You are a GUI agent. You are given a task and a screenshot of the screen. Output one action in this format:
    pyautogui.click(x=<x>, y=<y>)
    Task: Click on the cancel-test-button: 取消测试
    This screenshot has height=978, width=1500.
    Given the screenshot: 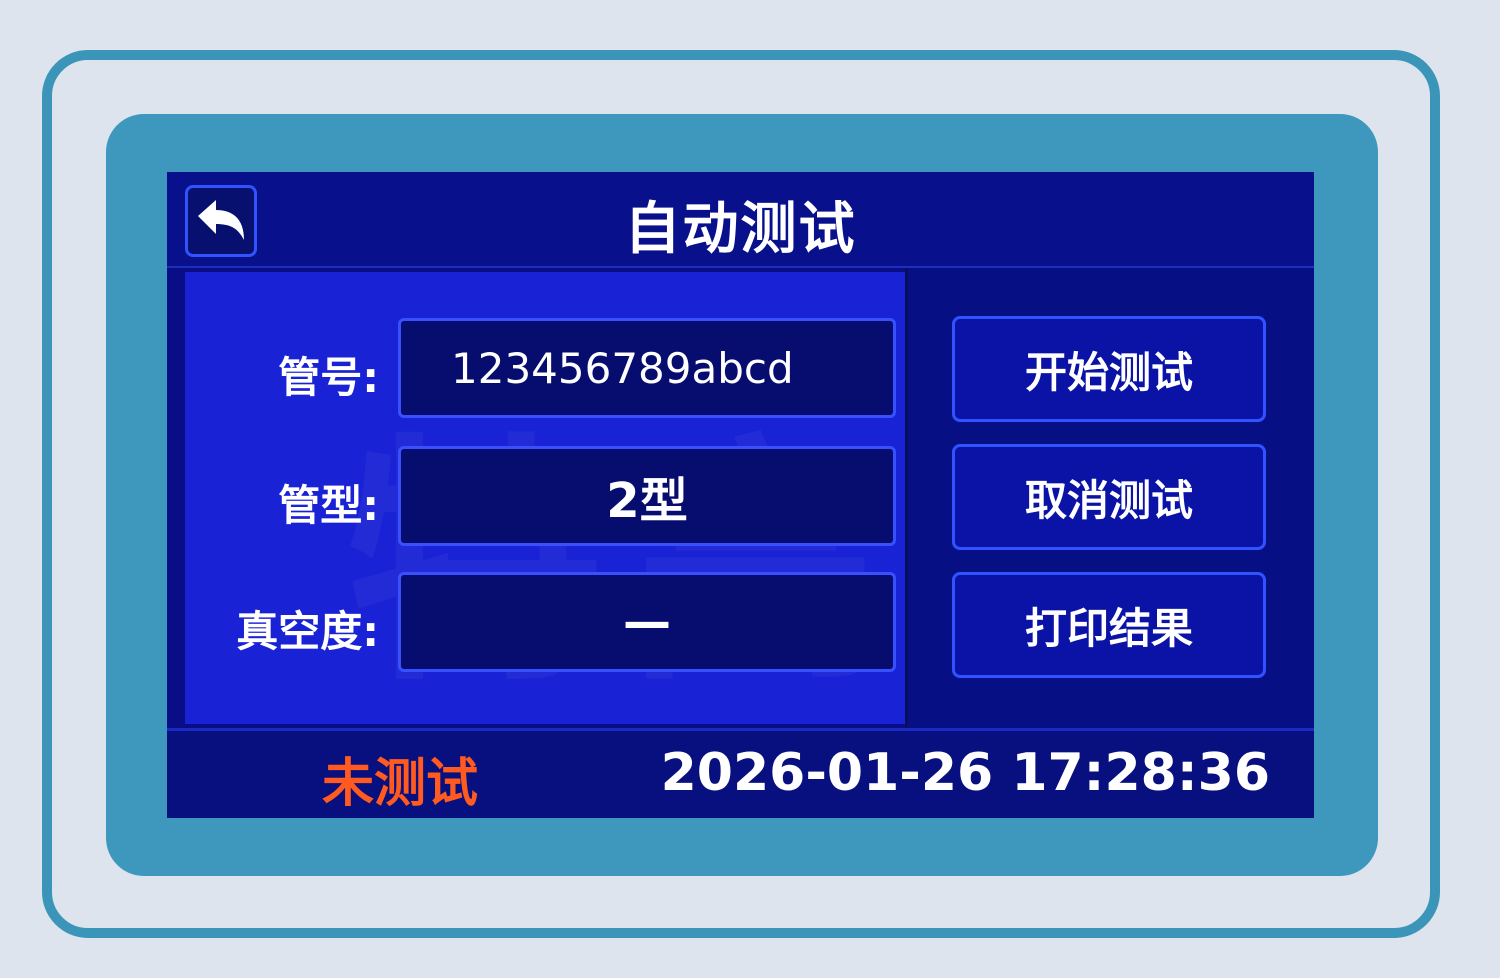 What is the action you would take?
    pyautogui.click(x=1109, y=497)
    